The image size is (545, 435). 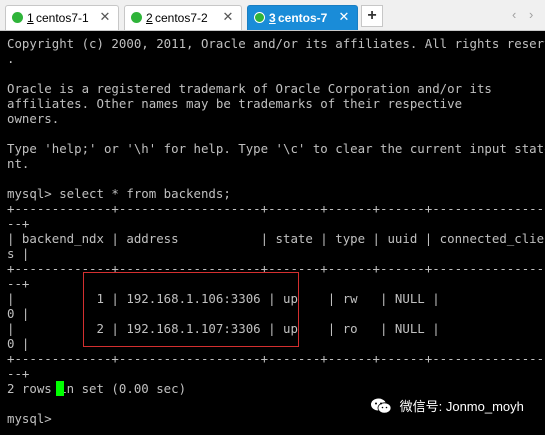 I want to click on scroll-tabs-right-icon: ›, so click(x=531, y=14).